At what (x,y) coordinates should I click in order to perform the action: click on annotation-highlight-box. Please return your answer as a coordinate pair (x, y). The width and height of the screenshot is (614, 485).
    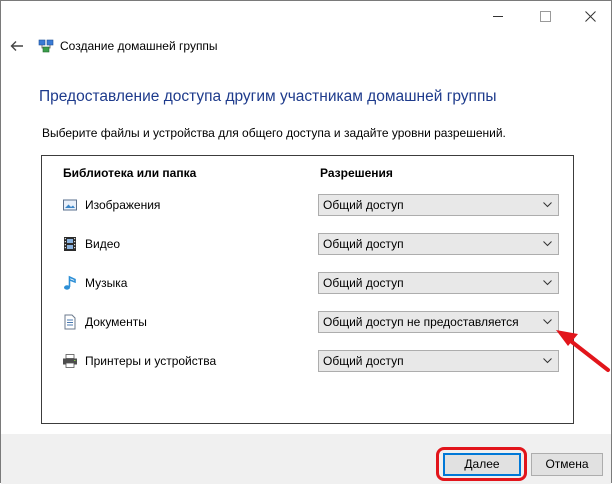
    Looking at the image, I should click on (481, 464).